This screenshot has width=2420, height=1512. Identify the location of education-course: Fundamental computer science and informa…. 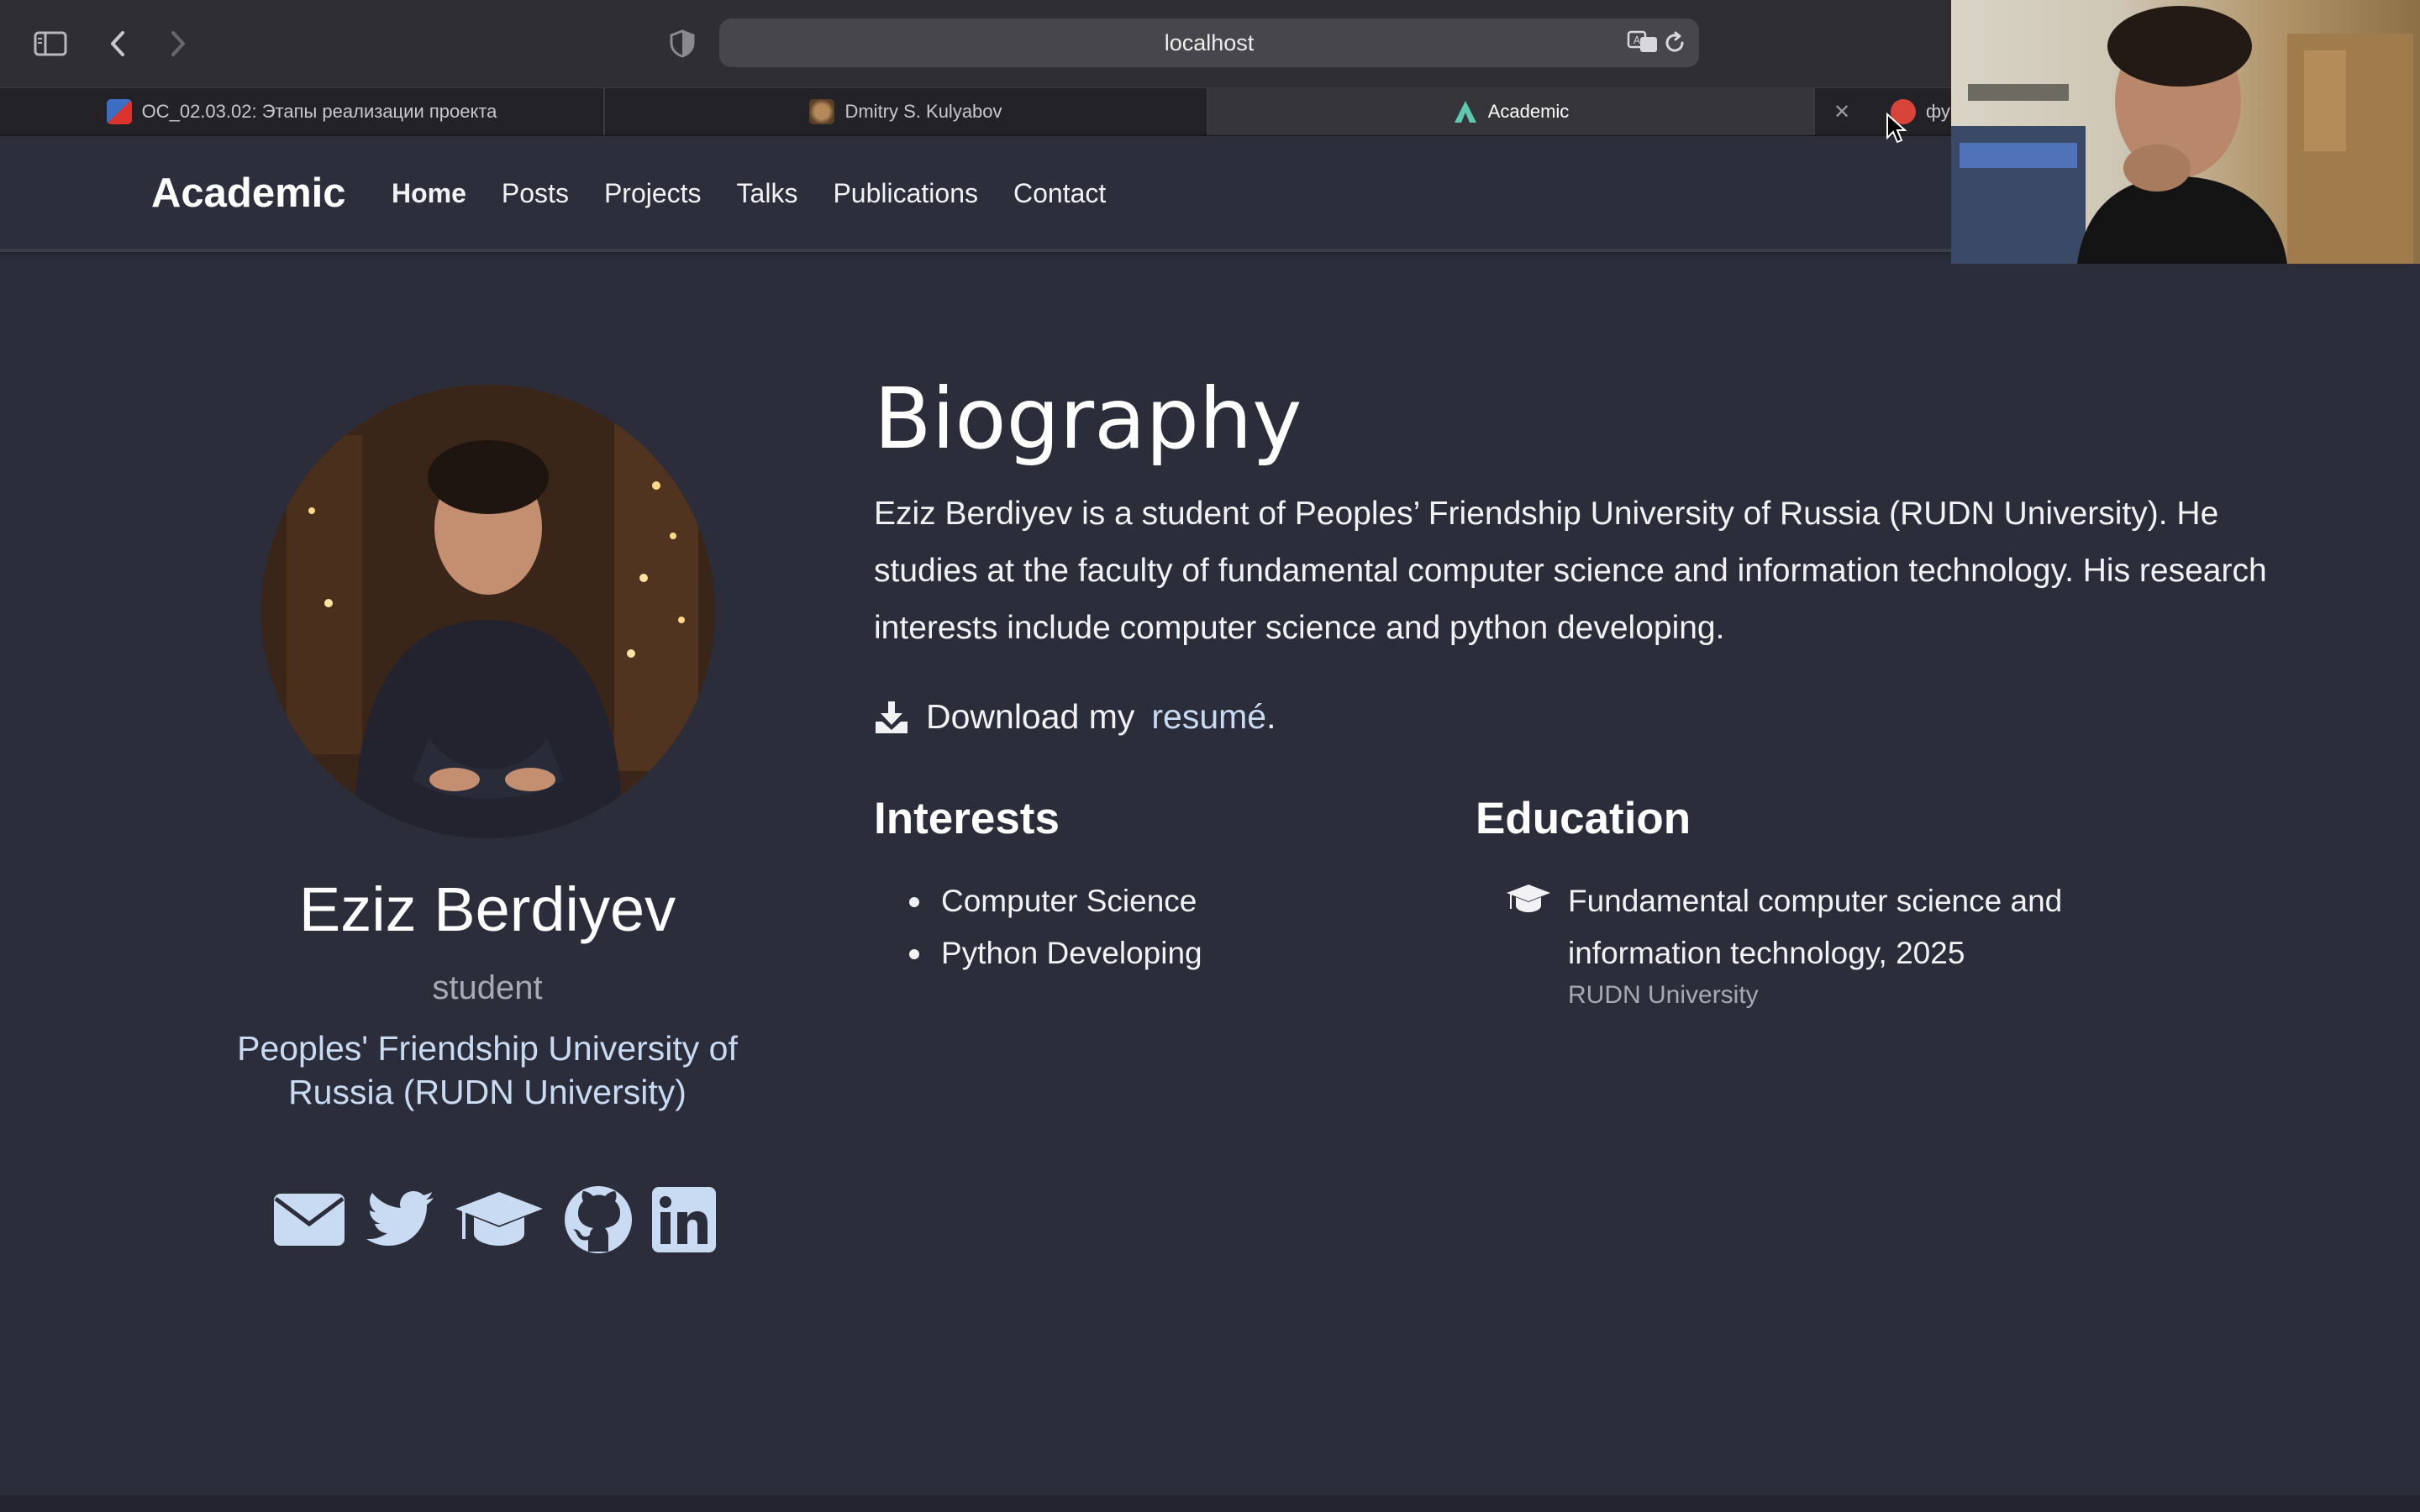
(1815, 927).